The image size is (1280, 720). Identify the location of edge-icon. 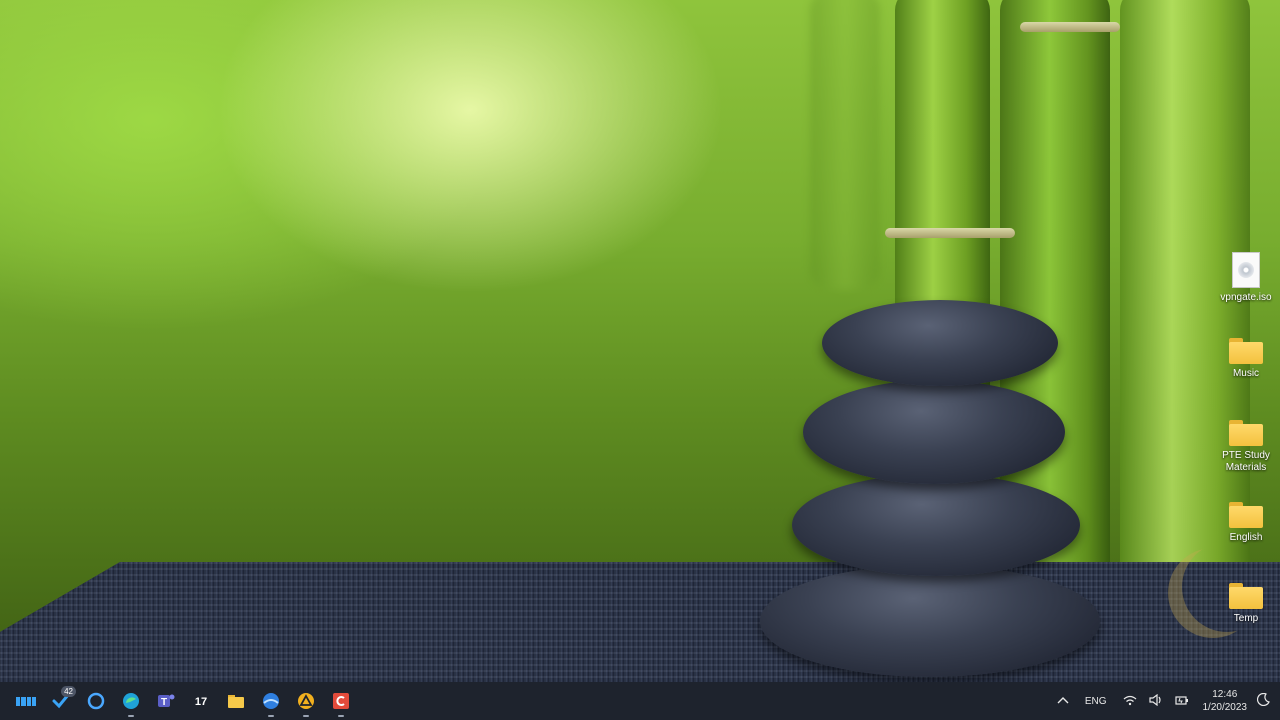
(131, 701).